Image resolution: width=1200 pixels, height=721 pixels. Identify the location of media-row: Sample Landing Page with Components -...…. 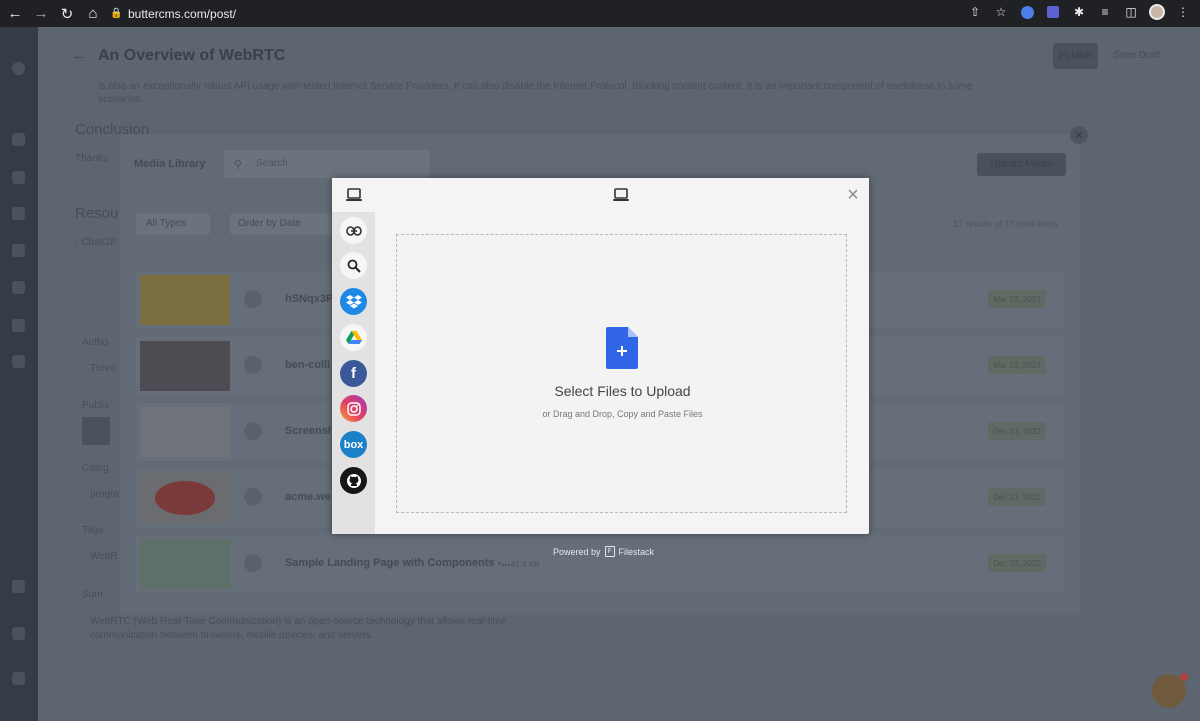
(600, 564).